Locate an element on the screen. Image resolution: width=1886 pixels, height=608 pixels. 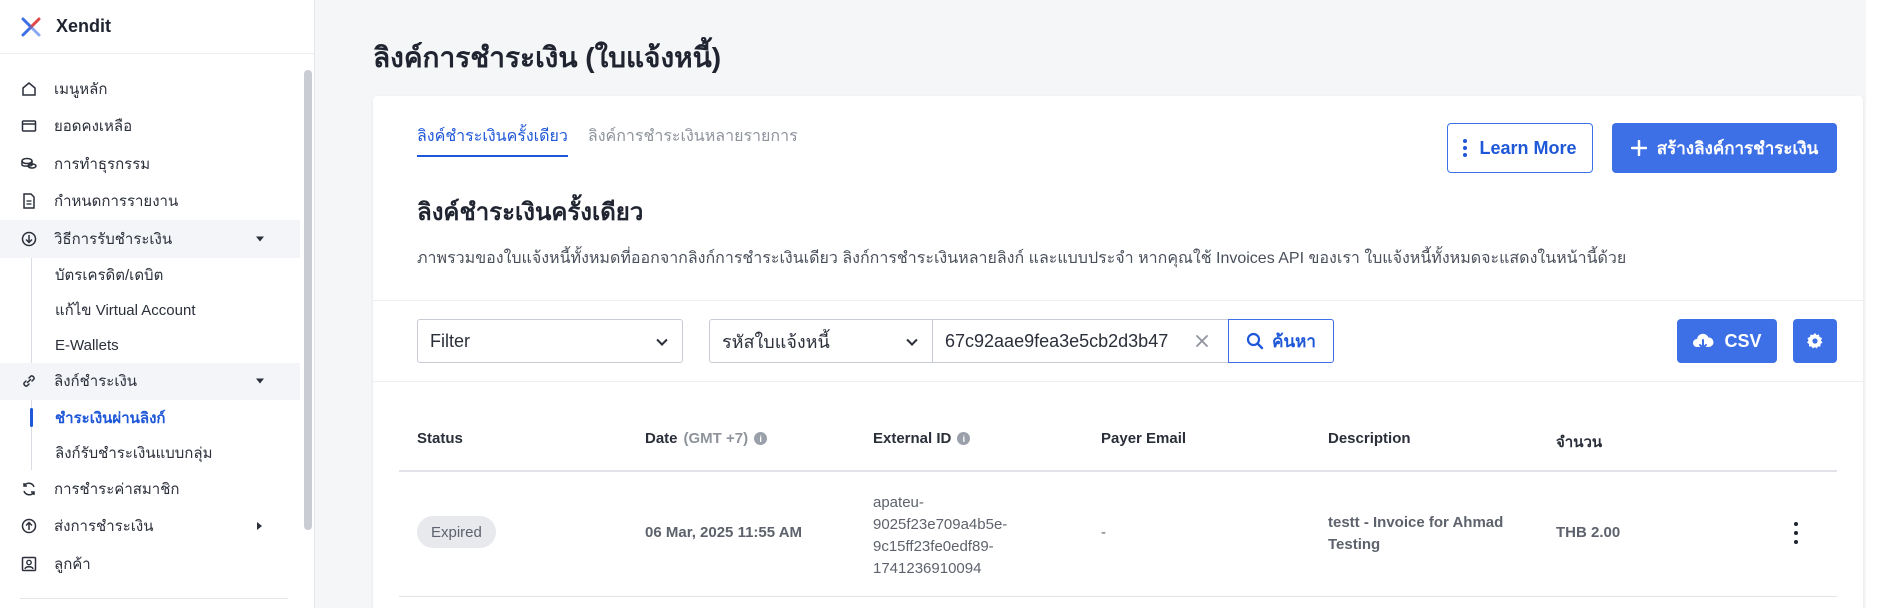
upload-circle-icon is located at coordinates (29, 526).